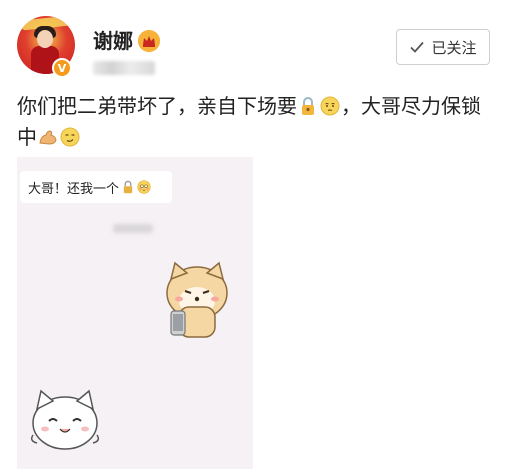 The height and width of the screenshot is (469, 508). What do you see at coordinates (197, 299) in the screenshot?
I see `shiba-dog-sticker` at bounding box center [197, 299].